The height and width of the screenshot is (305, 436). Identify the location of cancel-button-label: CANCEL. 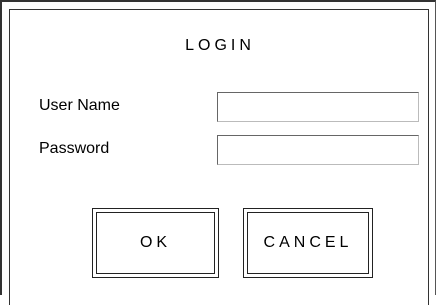
(308, 243).